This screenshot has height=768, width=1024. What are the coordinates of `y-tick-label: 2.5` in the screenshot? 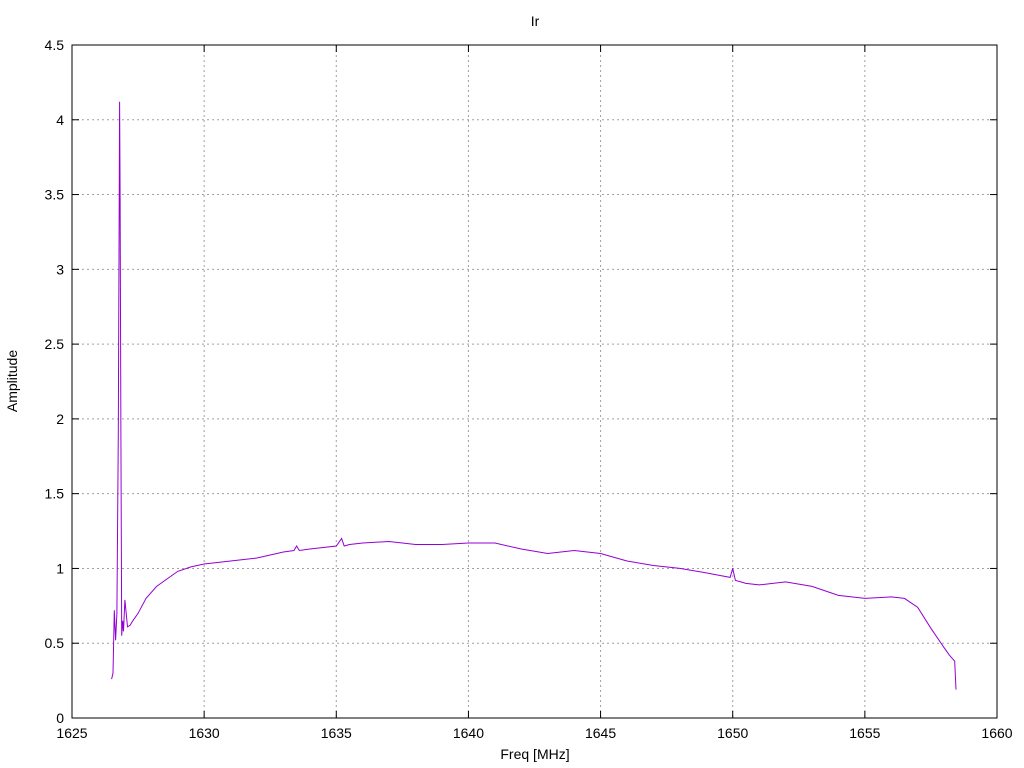 It's located at (55, 344).